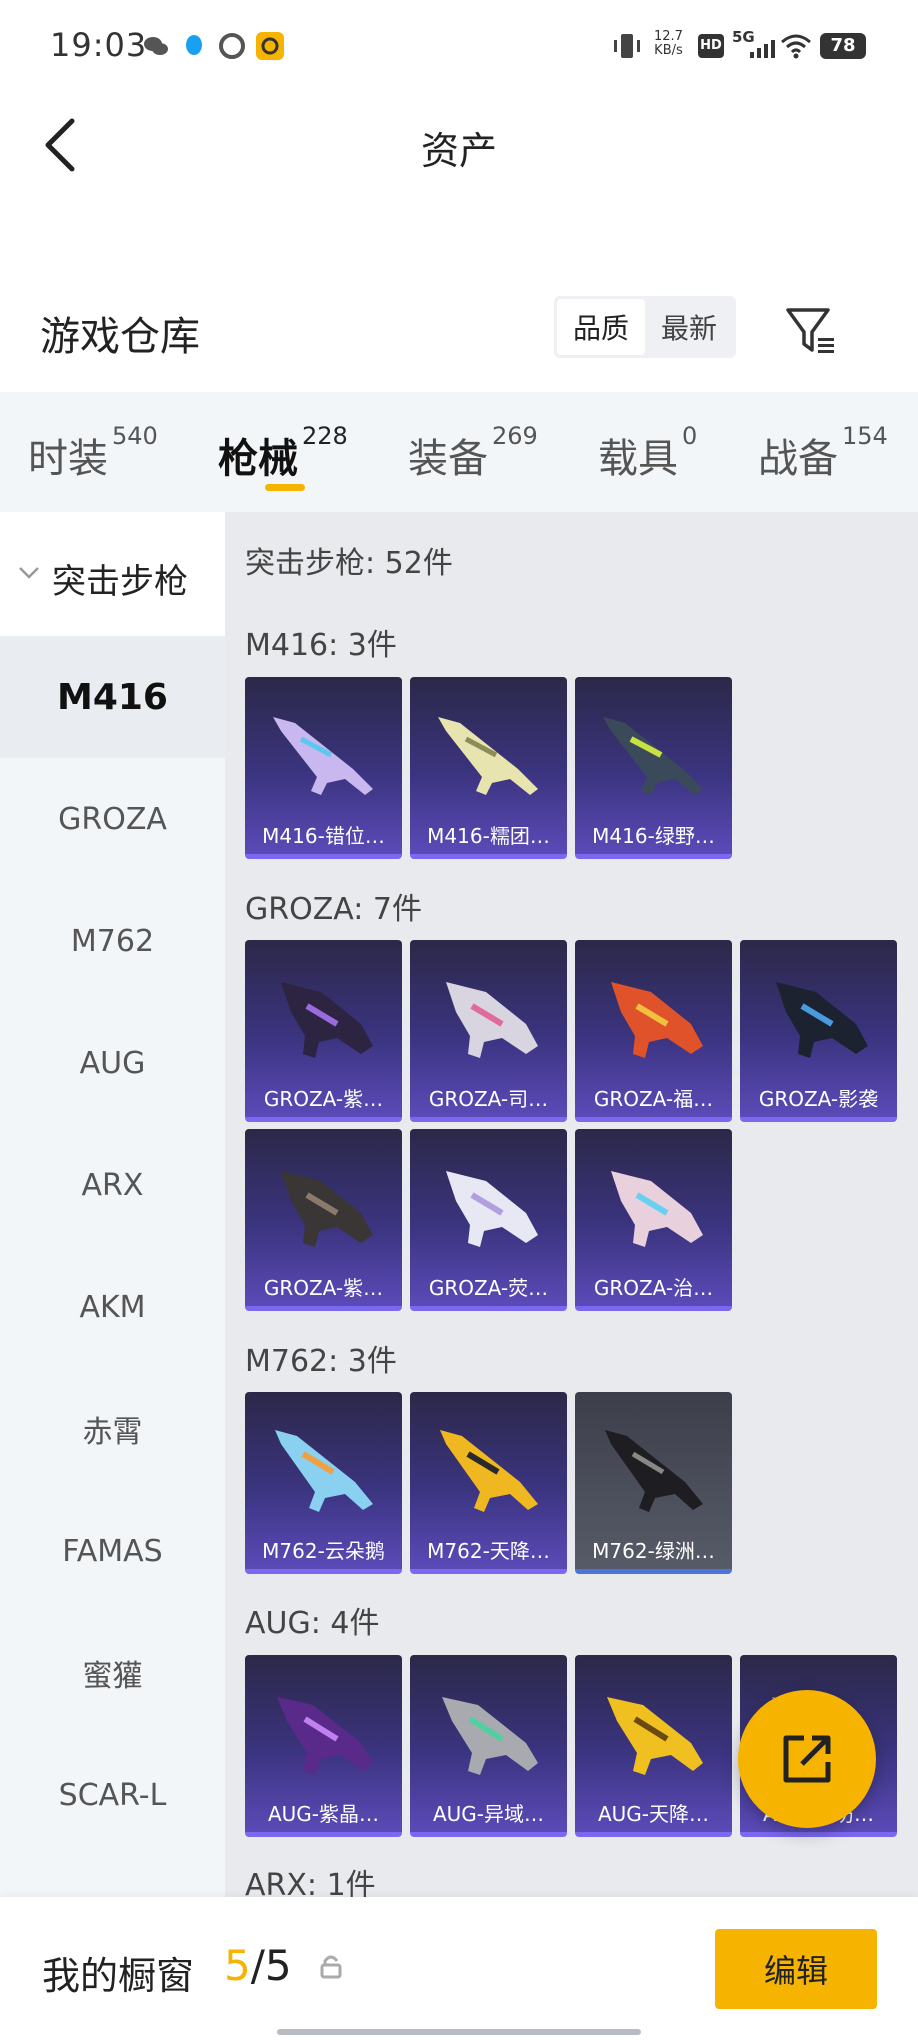 The width and height of the screenshot is (918, 2040). I want to click on filter-button, so click(812, 330).